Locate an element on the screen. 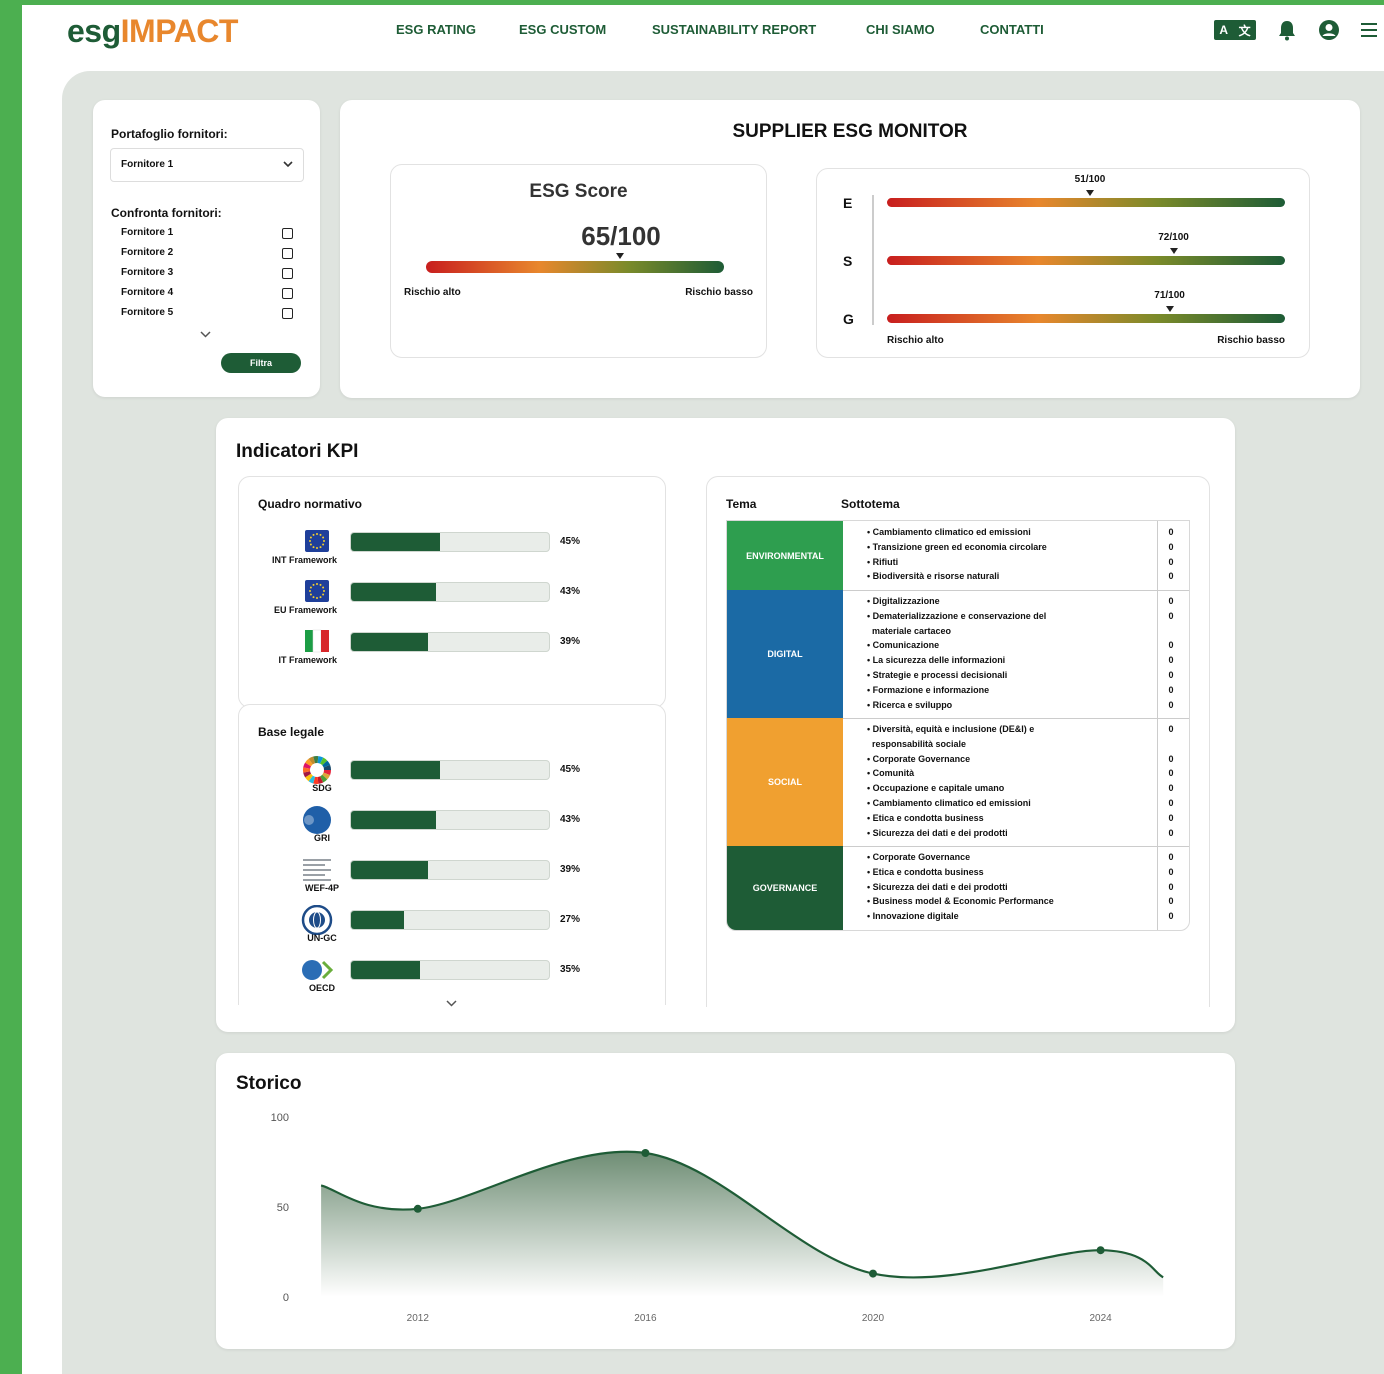 The width and height of the screenshot is (1384, 1374). subtheme-item: • Digitalizzazione is located at coordinates (903, 601).